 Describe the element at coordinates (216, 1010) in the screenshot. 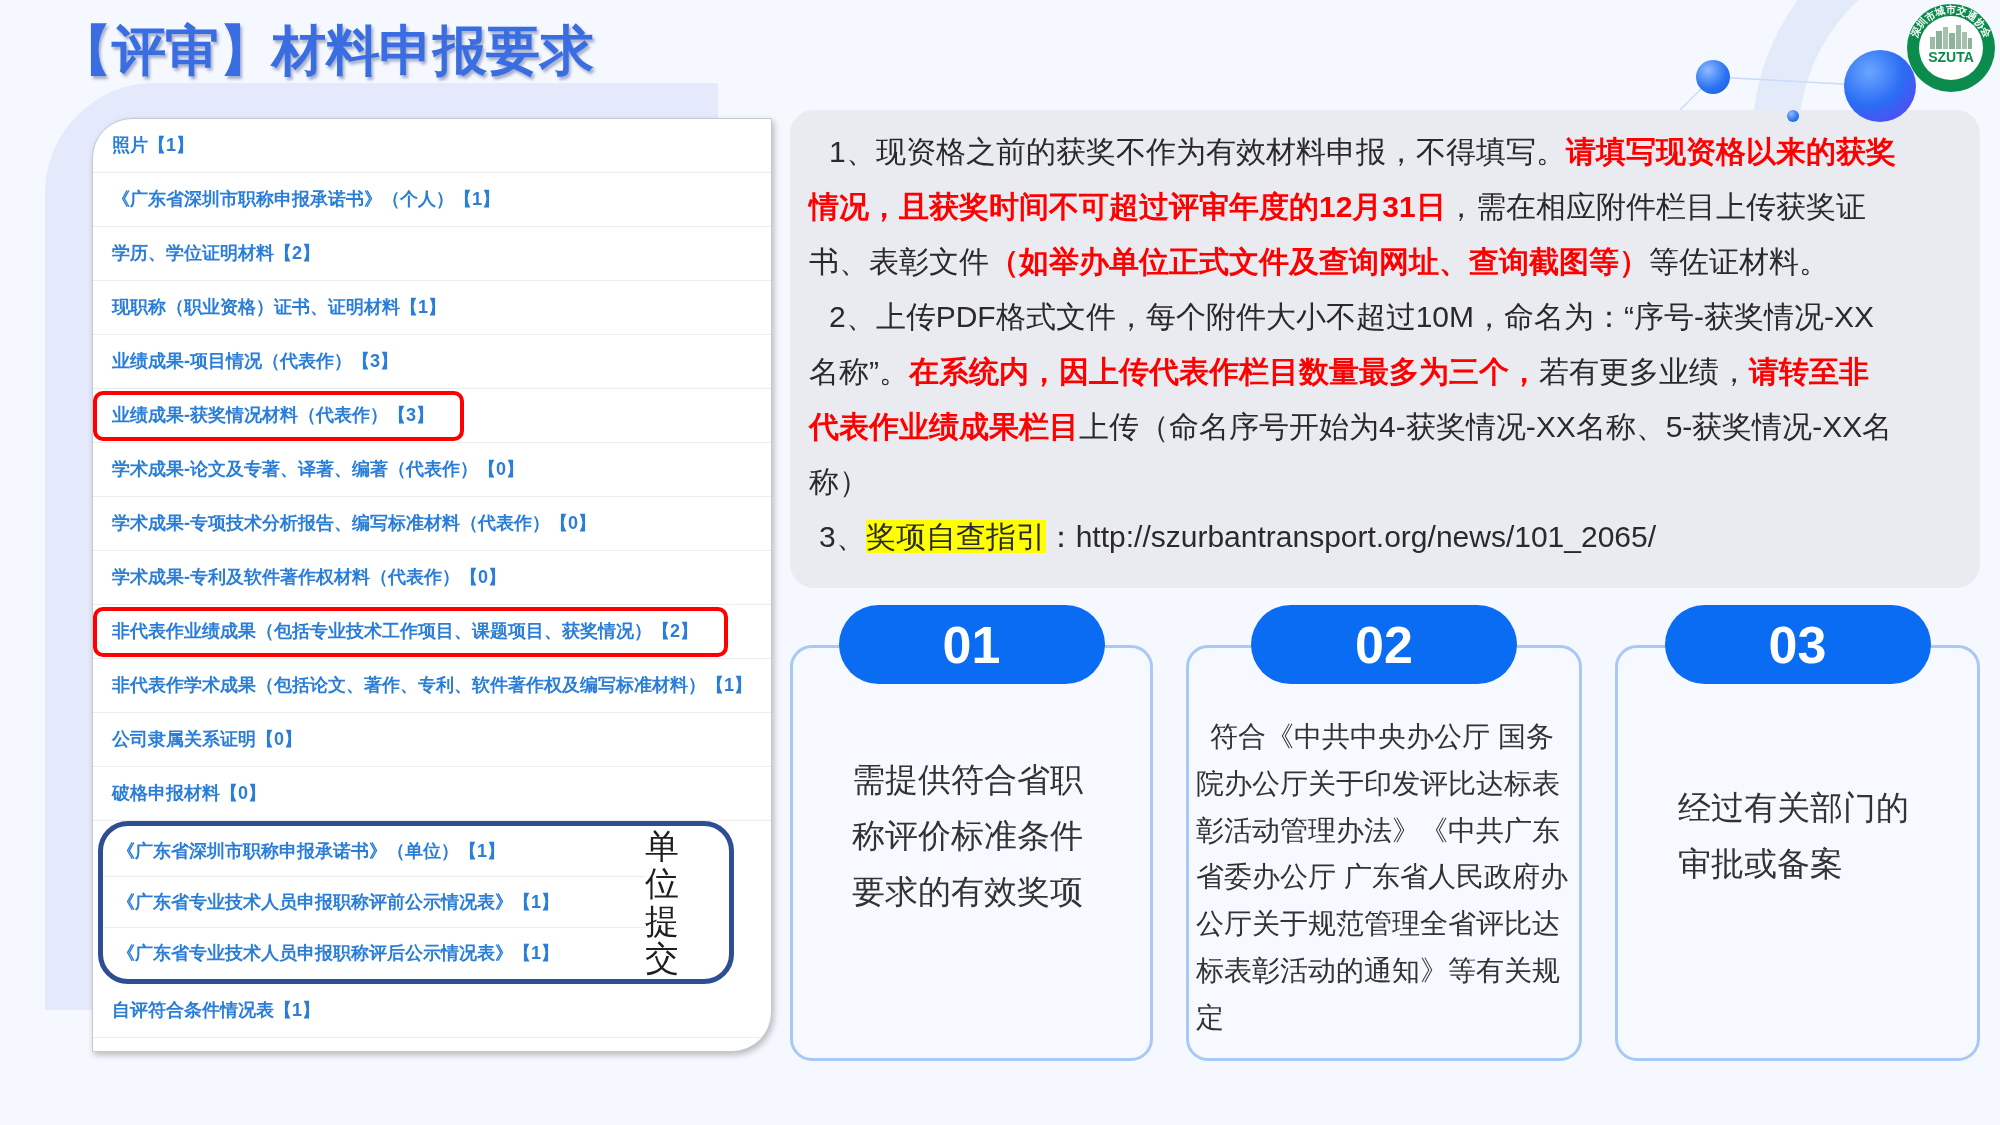

I see `category-link: 自评符合条件情况表【1】` at that location.